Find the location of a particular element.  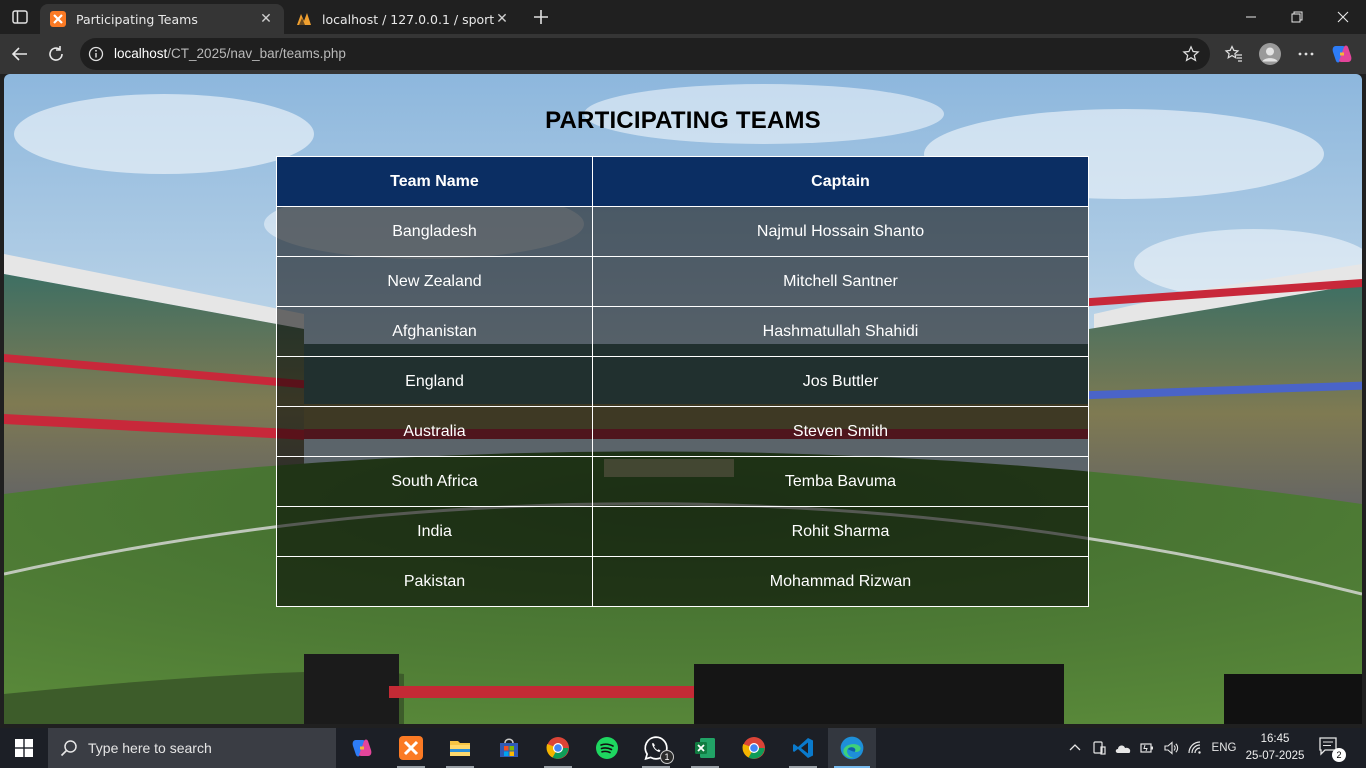

team-name-cell: Pakistan is located at coordinates (434, 581).